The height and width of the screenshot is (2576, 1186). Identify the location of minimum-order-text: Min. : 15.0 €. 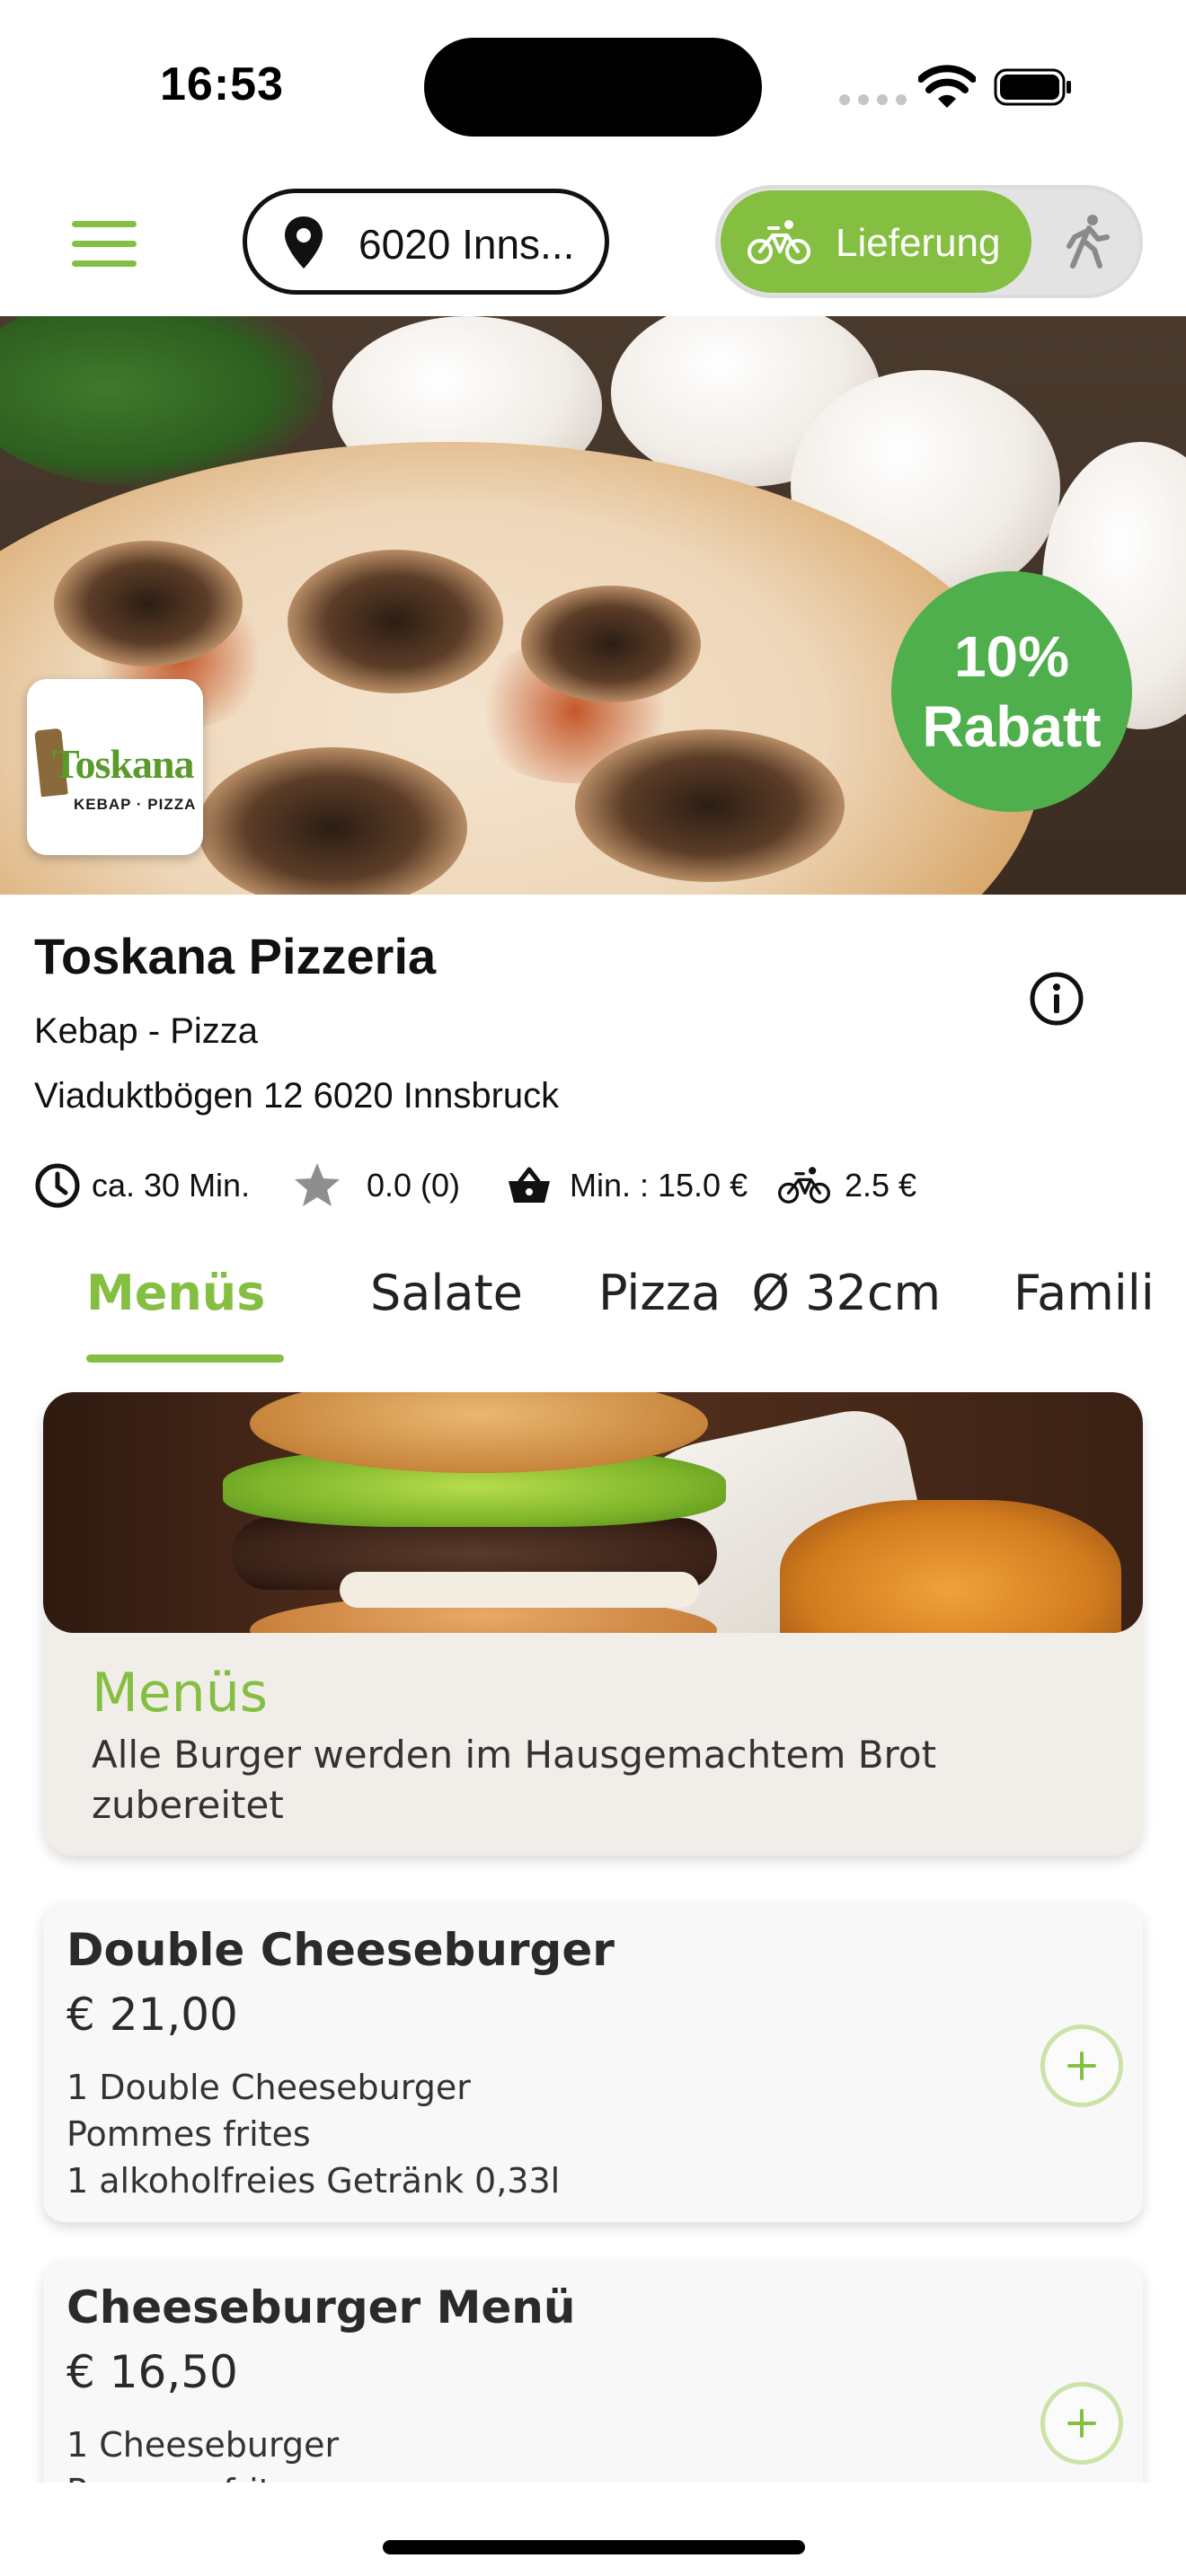
(659, 1185).